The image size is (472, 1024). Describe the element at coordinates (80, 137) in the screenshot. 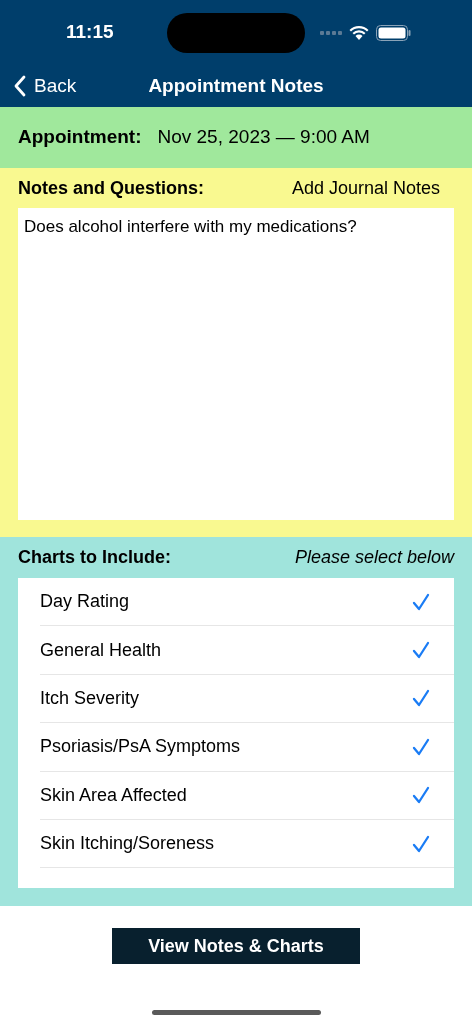

I see `appointment-label: Appointment:` at that location.